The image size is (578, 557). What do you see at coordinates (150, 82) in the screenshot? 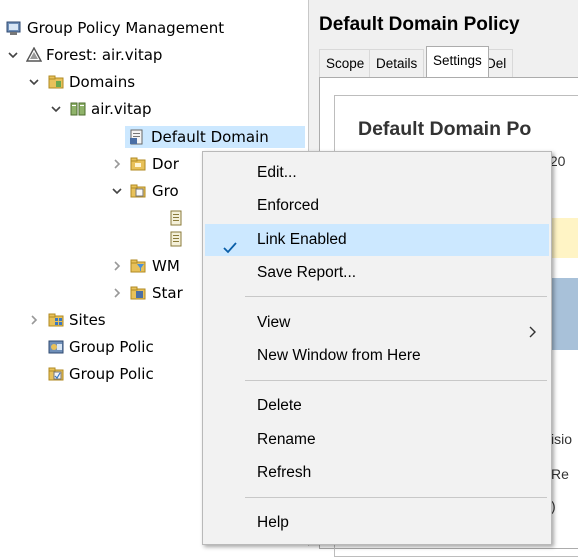
I see `tree-node-domains: Domains` at bounding box center [150, 82].